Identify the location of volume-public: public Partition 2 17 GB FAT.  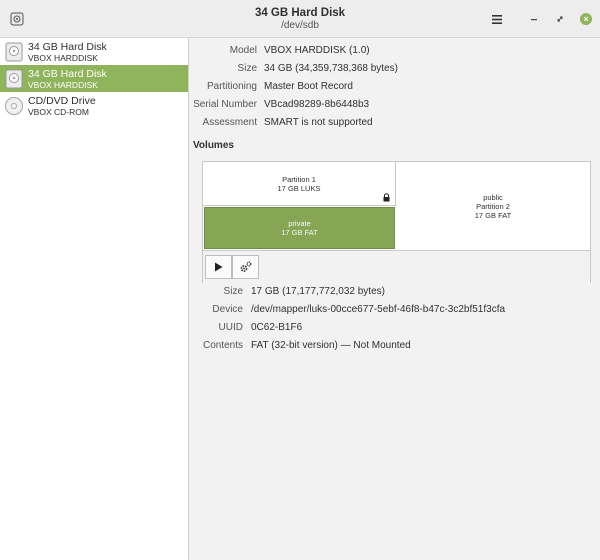
(493, 206).